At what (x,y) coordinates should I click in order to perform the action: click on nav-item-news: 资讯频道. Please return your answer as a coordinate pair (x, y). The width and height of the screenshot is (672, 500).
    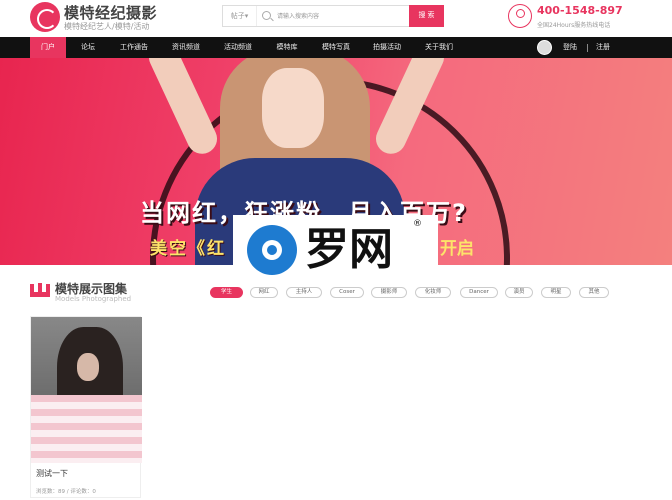
    Looking at the image, I should click on (186, 47).